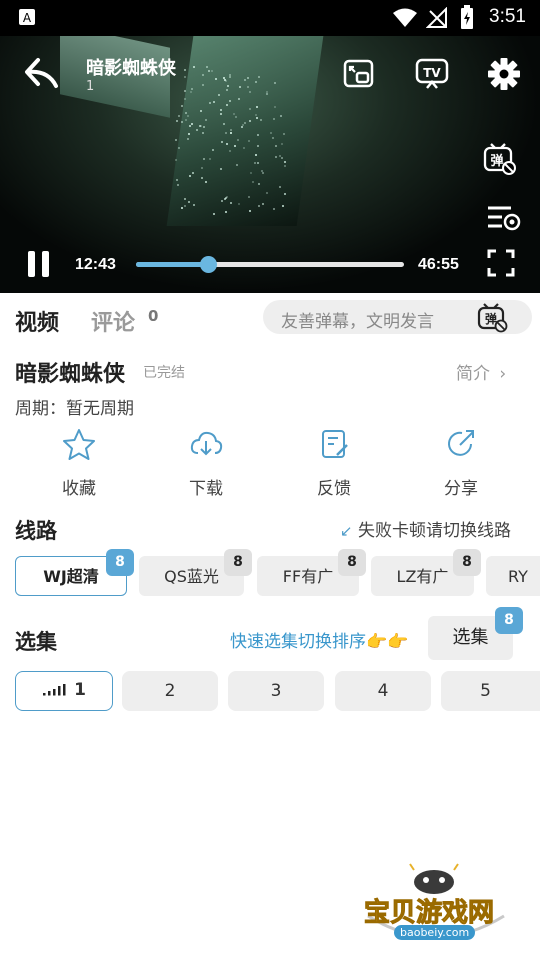 The image size is (540, 960). I want to click on show-title: 暗影蜘蛛侠, so click(70, 373).